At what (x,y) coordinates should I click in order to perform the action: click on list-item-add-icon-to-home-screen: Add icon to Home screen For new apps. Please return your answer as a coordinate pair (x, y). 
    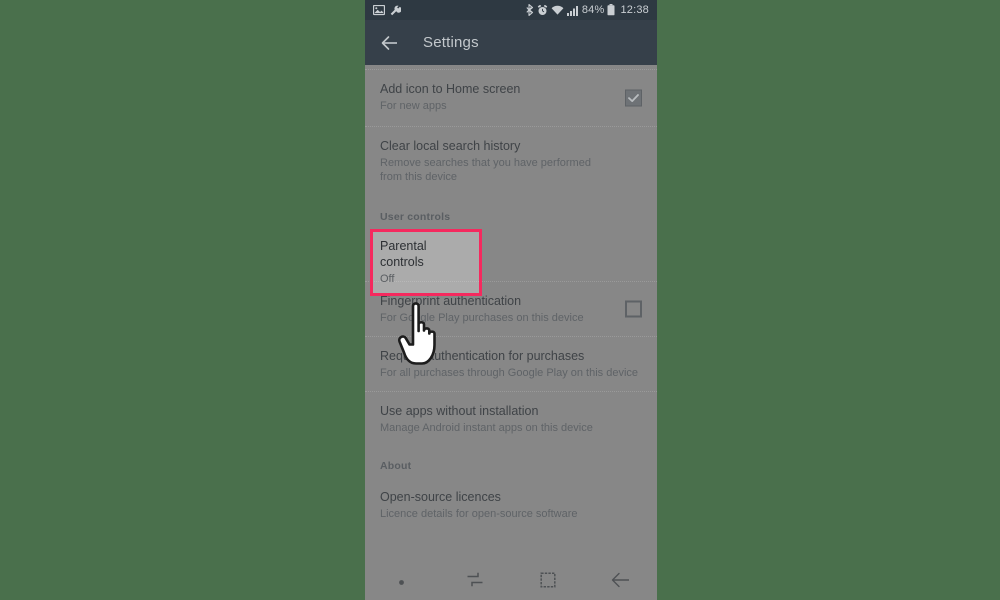
    Looking at the image, I should click on (511, 98).